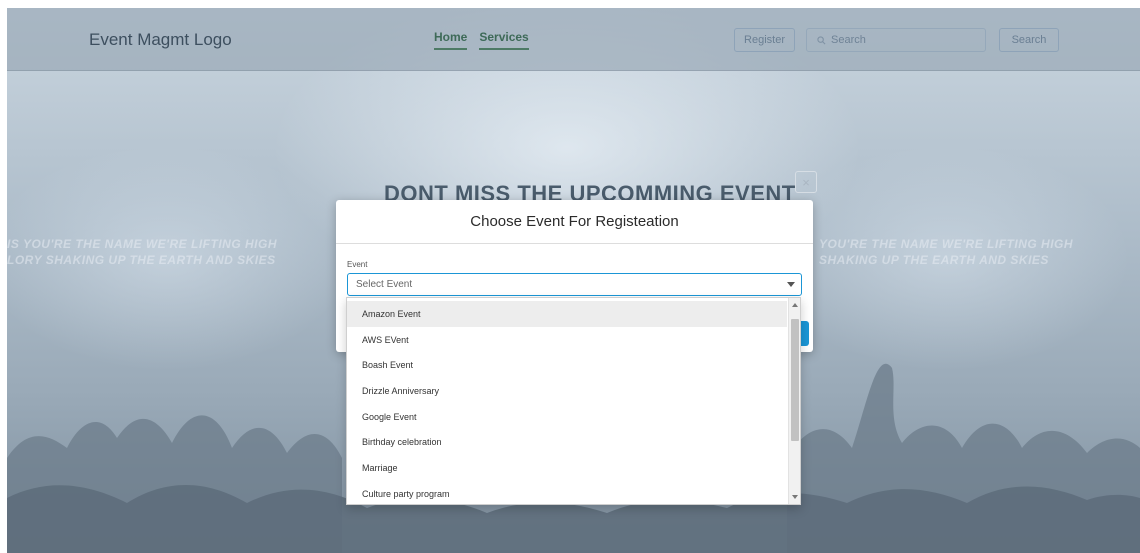 The image size is (1140, 553). Describe the element at coordinates (567, 365) in the screenshot. I see `event-option-boash: Boash Event` at that location.